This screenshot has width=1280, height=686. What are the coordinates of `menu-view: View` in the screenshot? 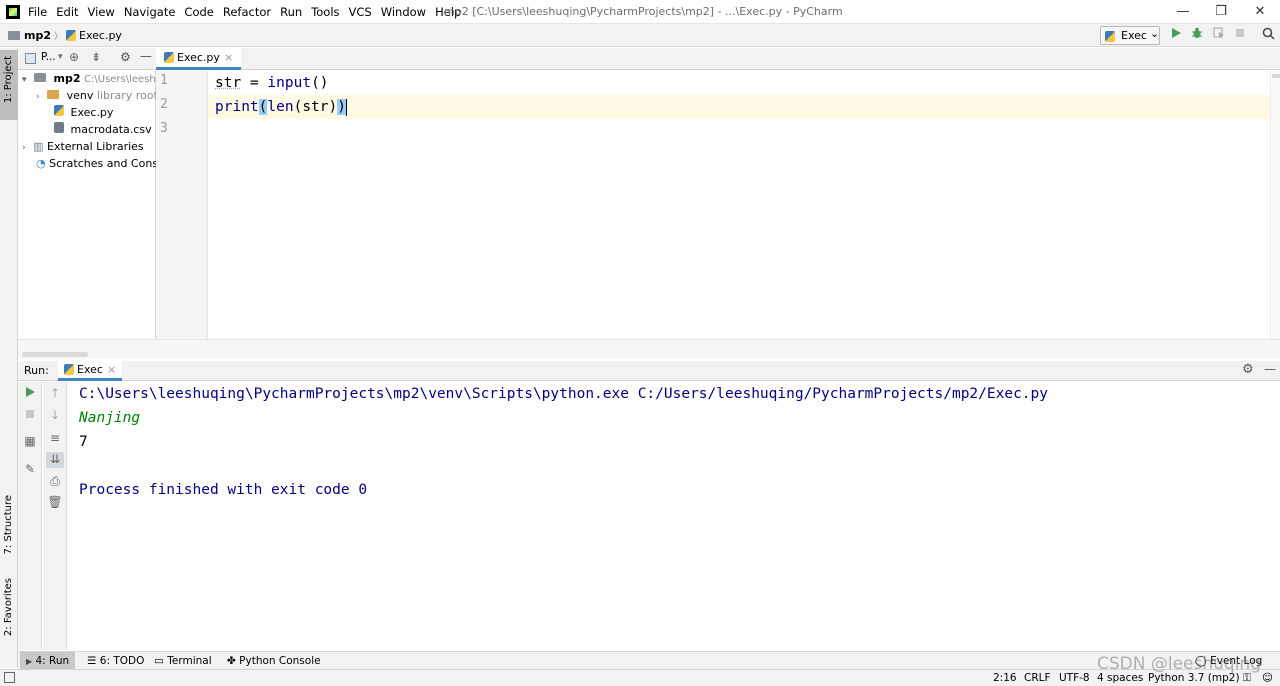 It's located at (101, 12).